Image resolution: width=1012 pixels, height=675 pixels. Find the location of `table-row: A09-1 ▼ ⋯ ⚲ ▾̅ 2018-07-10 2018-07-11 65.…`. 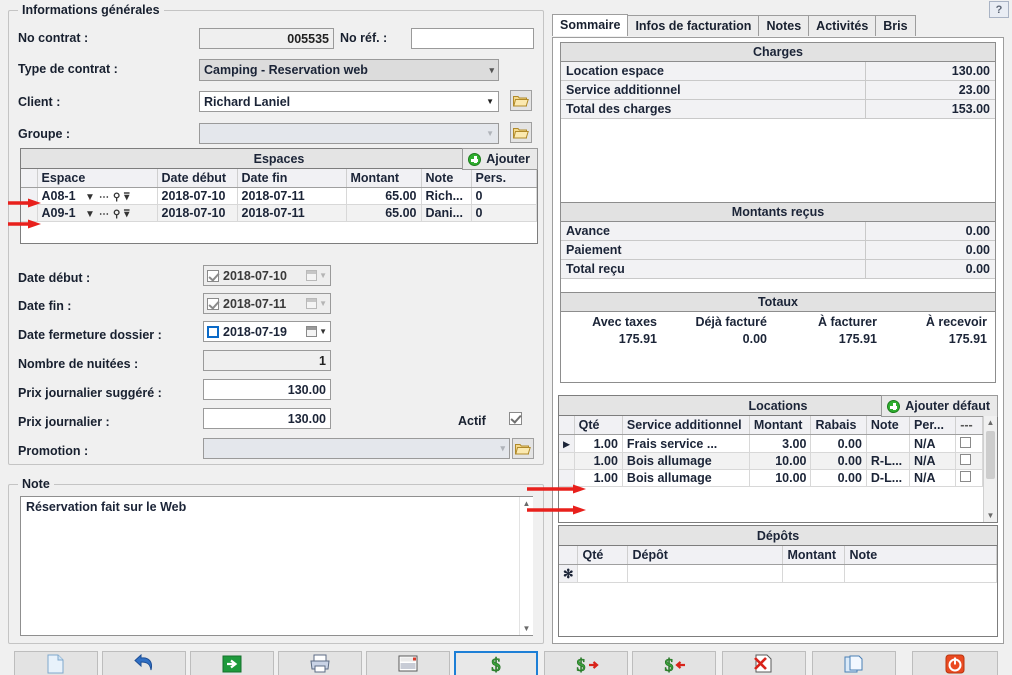

table-row: A09-1 ▼ ⋯ ⚲ ▾̅ 2018-07-10 2018-07-11 65.… is located at coordinates (279, 213).